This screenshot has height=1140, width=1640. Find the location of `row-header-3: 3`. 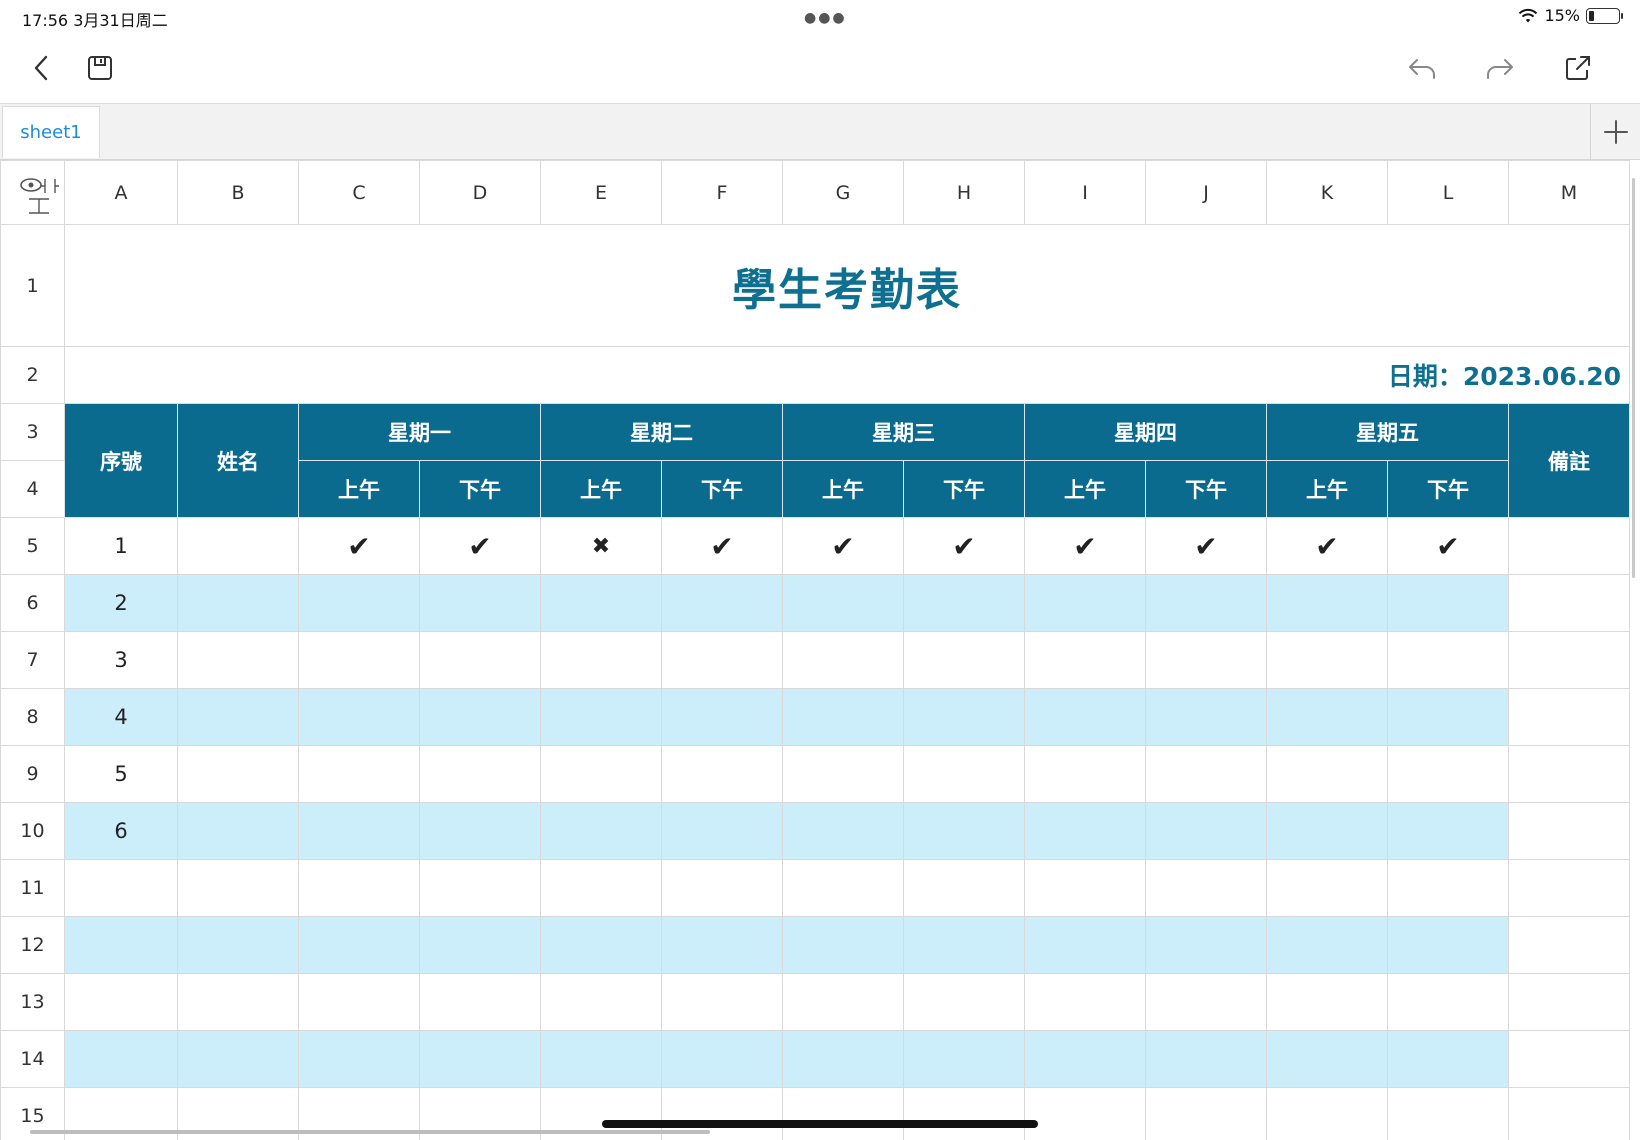

row-header-3: 3 is located at coordinates (32, 432).